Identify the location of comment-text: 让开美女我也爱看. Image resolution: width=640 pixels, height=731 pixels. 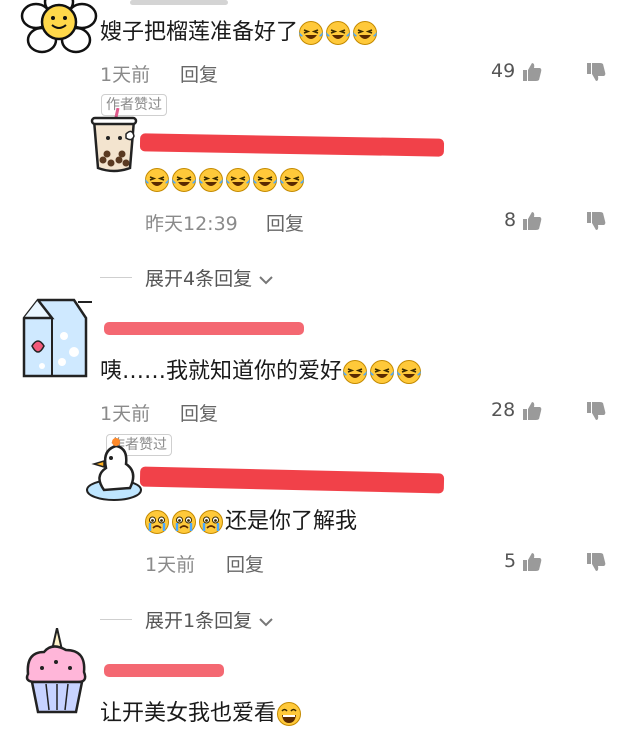
(201, 714).